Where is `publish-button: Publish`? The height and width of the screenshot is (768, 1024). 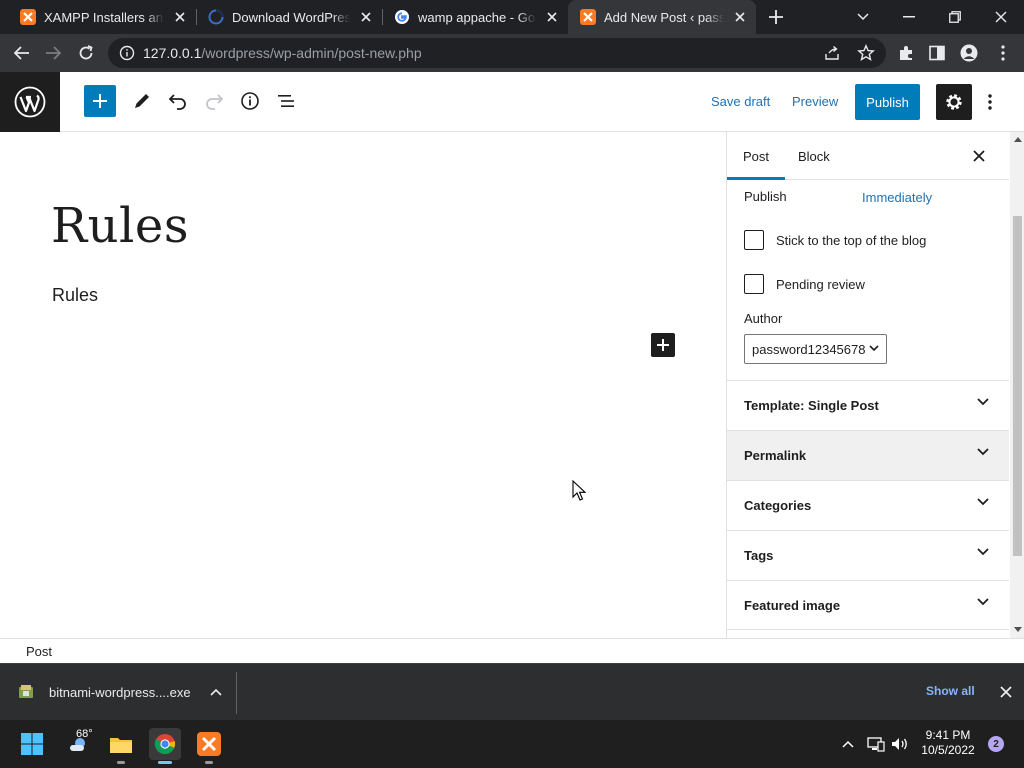 publish-button: Publish is located at coordinates (887, 102).